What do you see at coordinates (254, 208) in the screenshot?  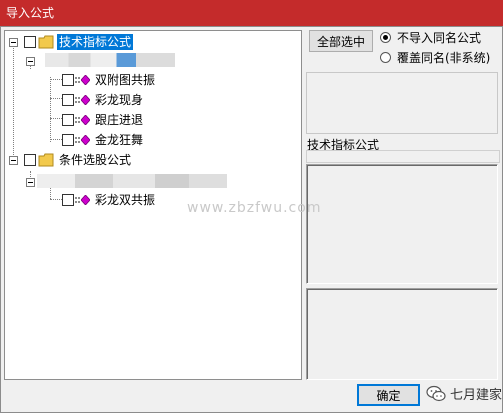 I see `watermark-text: www.zbzfwu.com` at bounding box center [254, 208].